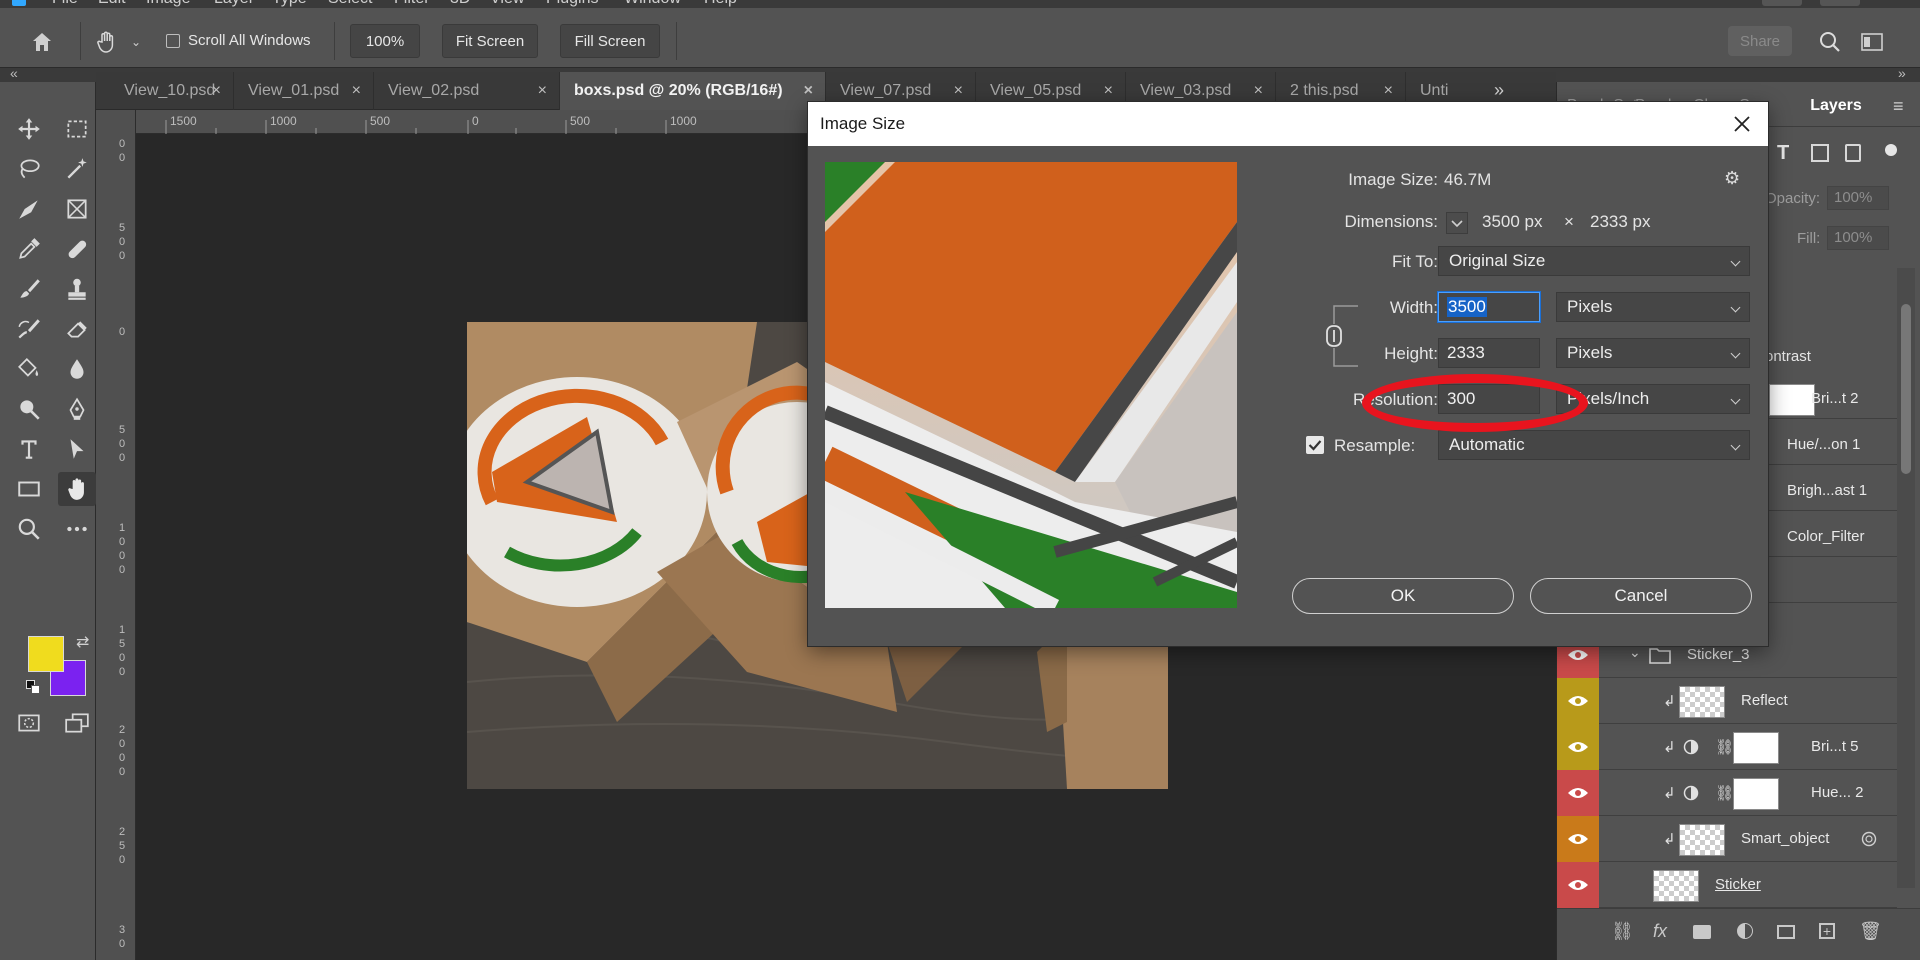  Describe the element at coordinates (173, 41) in the screenshot. I see `scroll-all-windows-checkbox` at that location.